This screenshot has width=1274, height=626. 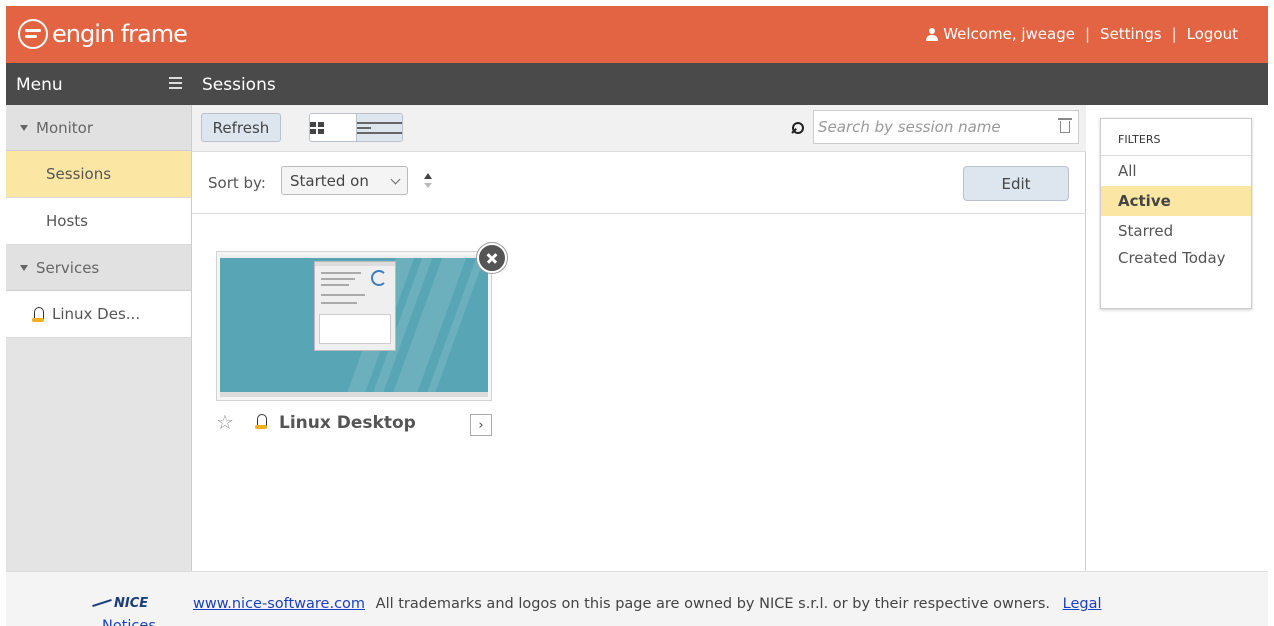 I want to click on menu-header: Menu, so click(x=99, y=84).